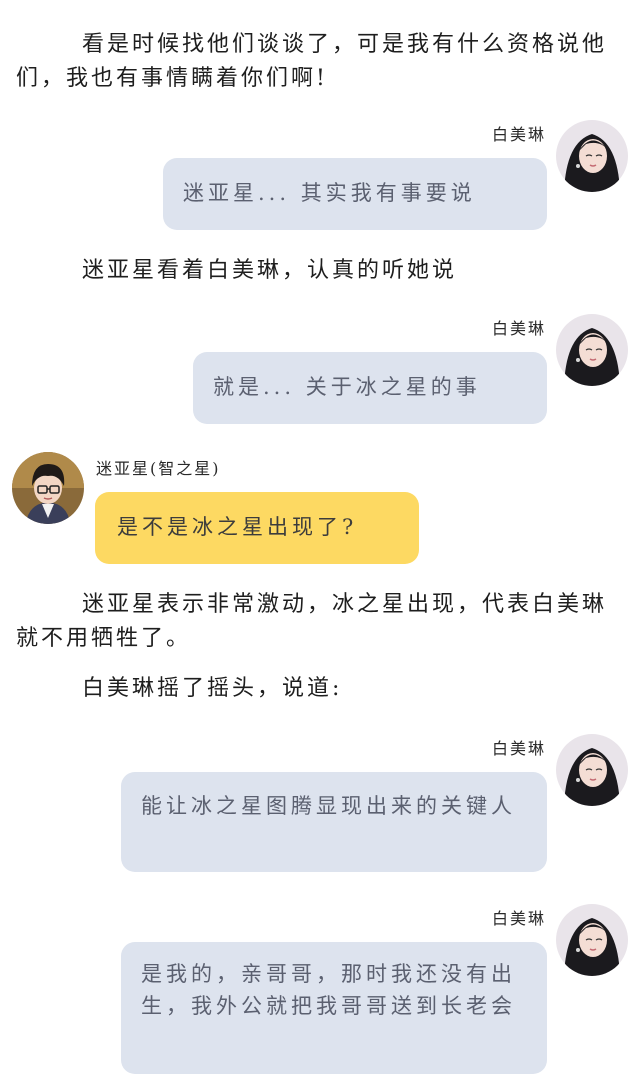 The image size is (640, 1084). I want to click on chat-bubble: 能让冰之星图腾显现出来的关键人, so click(334, 822).